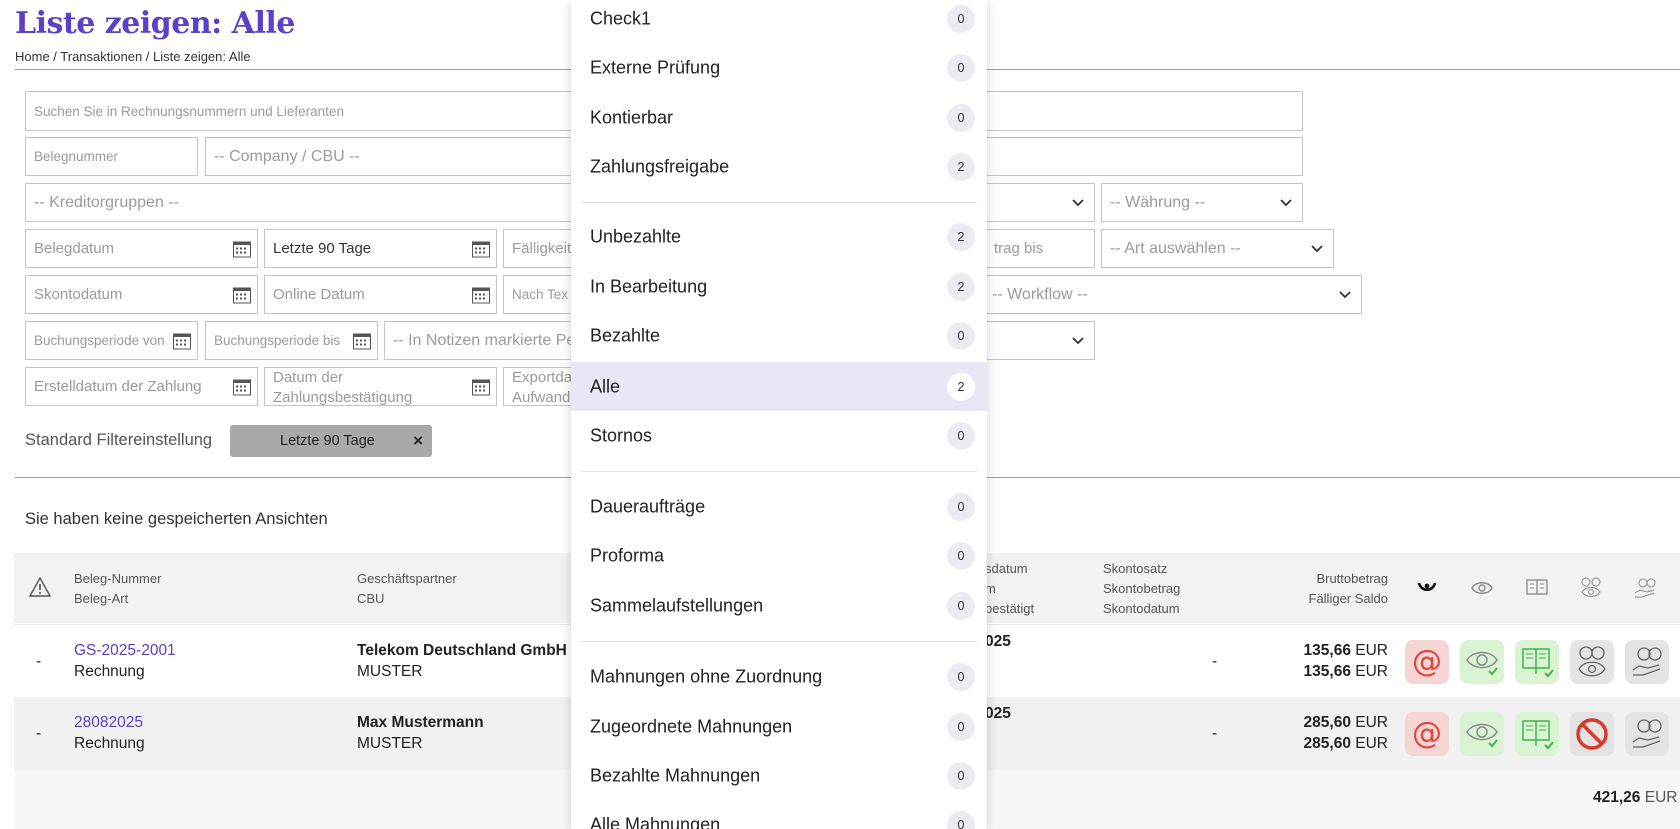 The width and height of the screenshot is (1680, 829). What do you see at coordinates (1482, 588) in the screenshot?
I see `eye-icon` at bounding box center [1482, 588].